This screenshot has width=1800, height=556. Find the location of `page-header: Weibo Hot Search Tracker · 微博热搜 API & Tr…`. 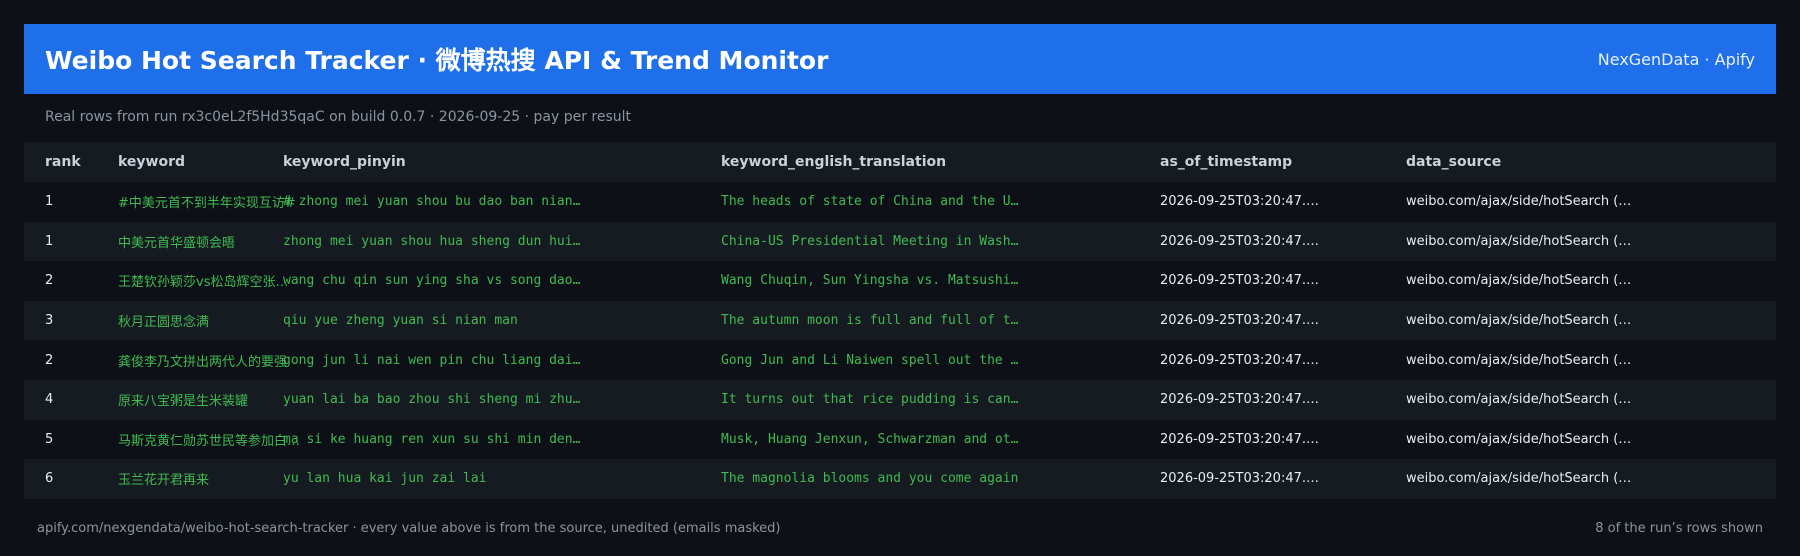

page-header: Weibo Hot Search Tracker · 微博热搜 API & Tr… is located at coordinates (900, 59).